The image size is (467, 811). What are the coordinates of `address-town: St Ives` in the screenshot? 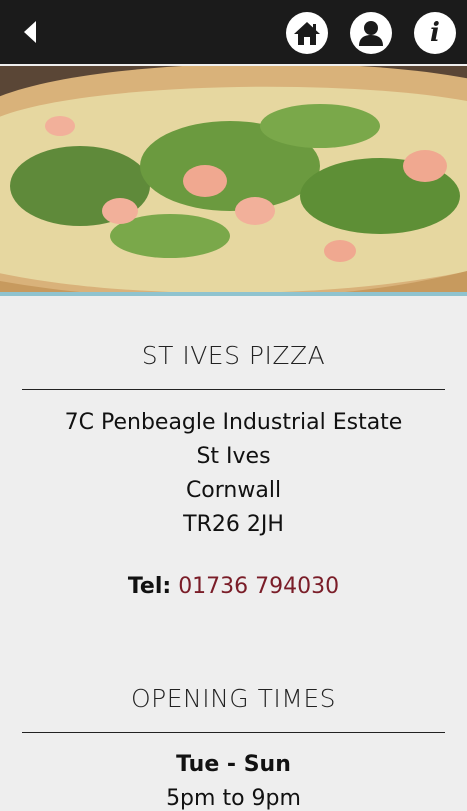 It's located at (233, 456).